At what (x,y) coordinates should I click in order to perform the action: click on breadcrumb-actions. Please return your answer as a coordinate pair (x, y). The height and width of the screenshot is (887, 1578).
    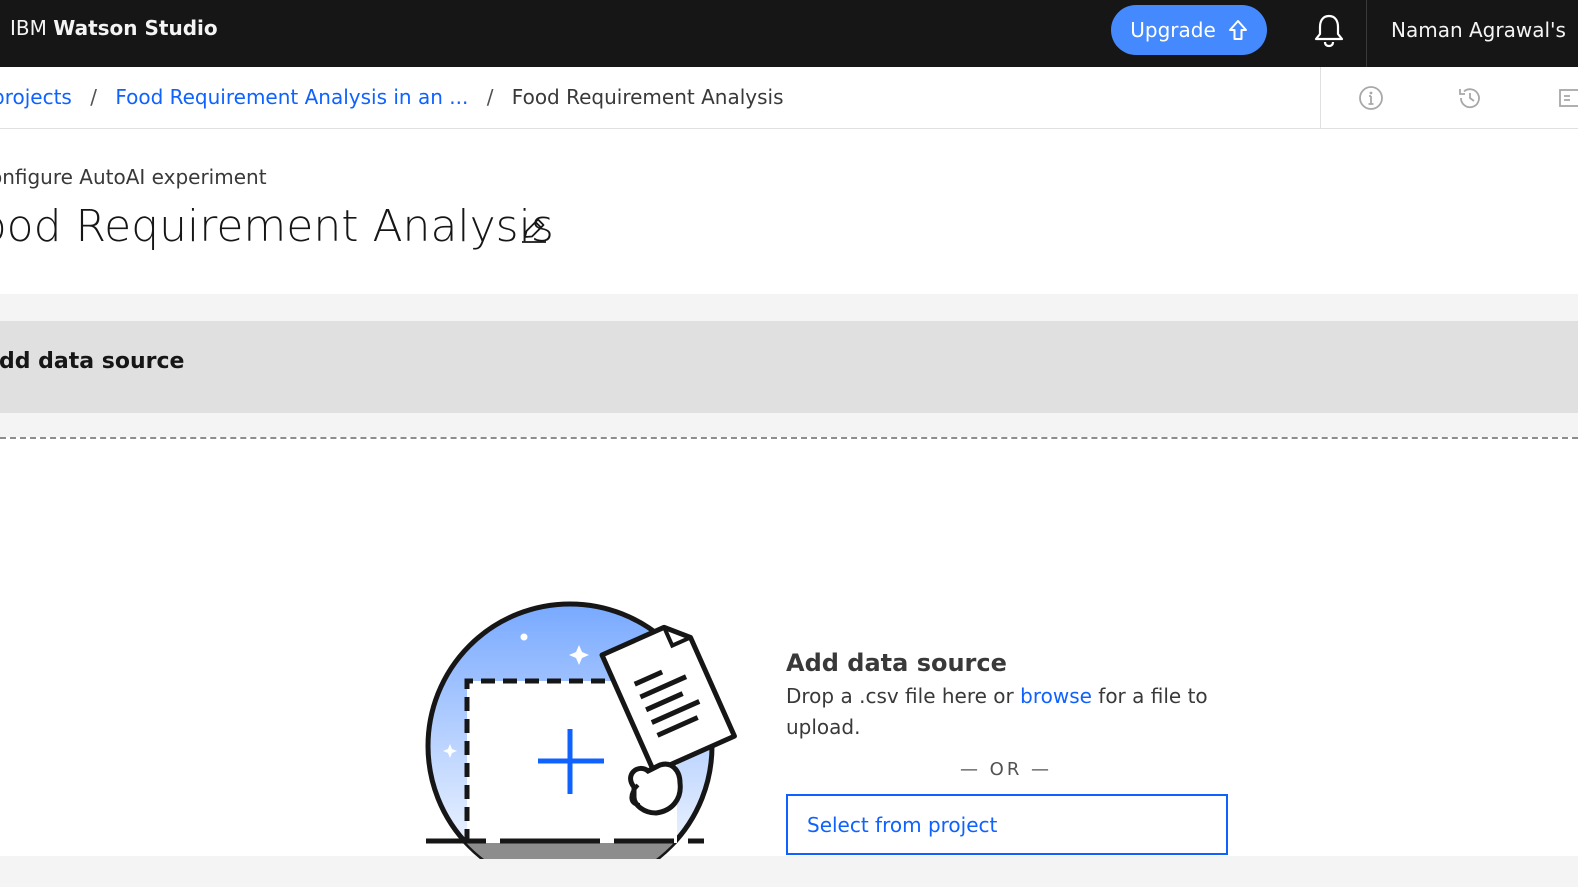
    Looking at the image, I should click on (1449, 97).